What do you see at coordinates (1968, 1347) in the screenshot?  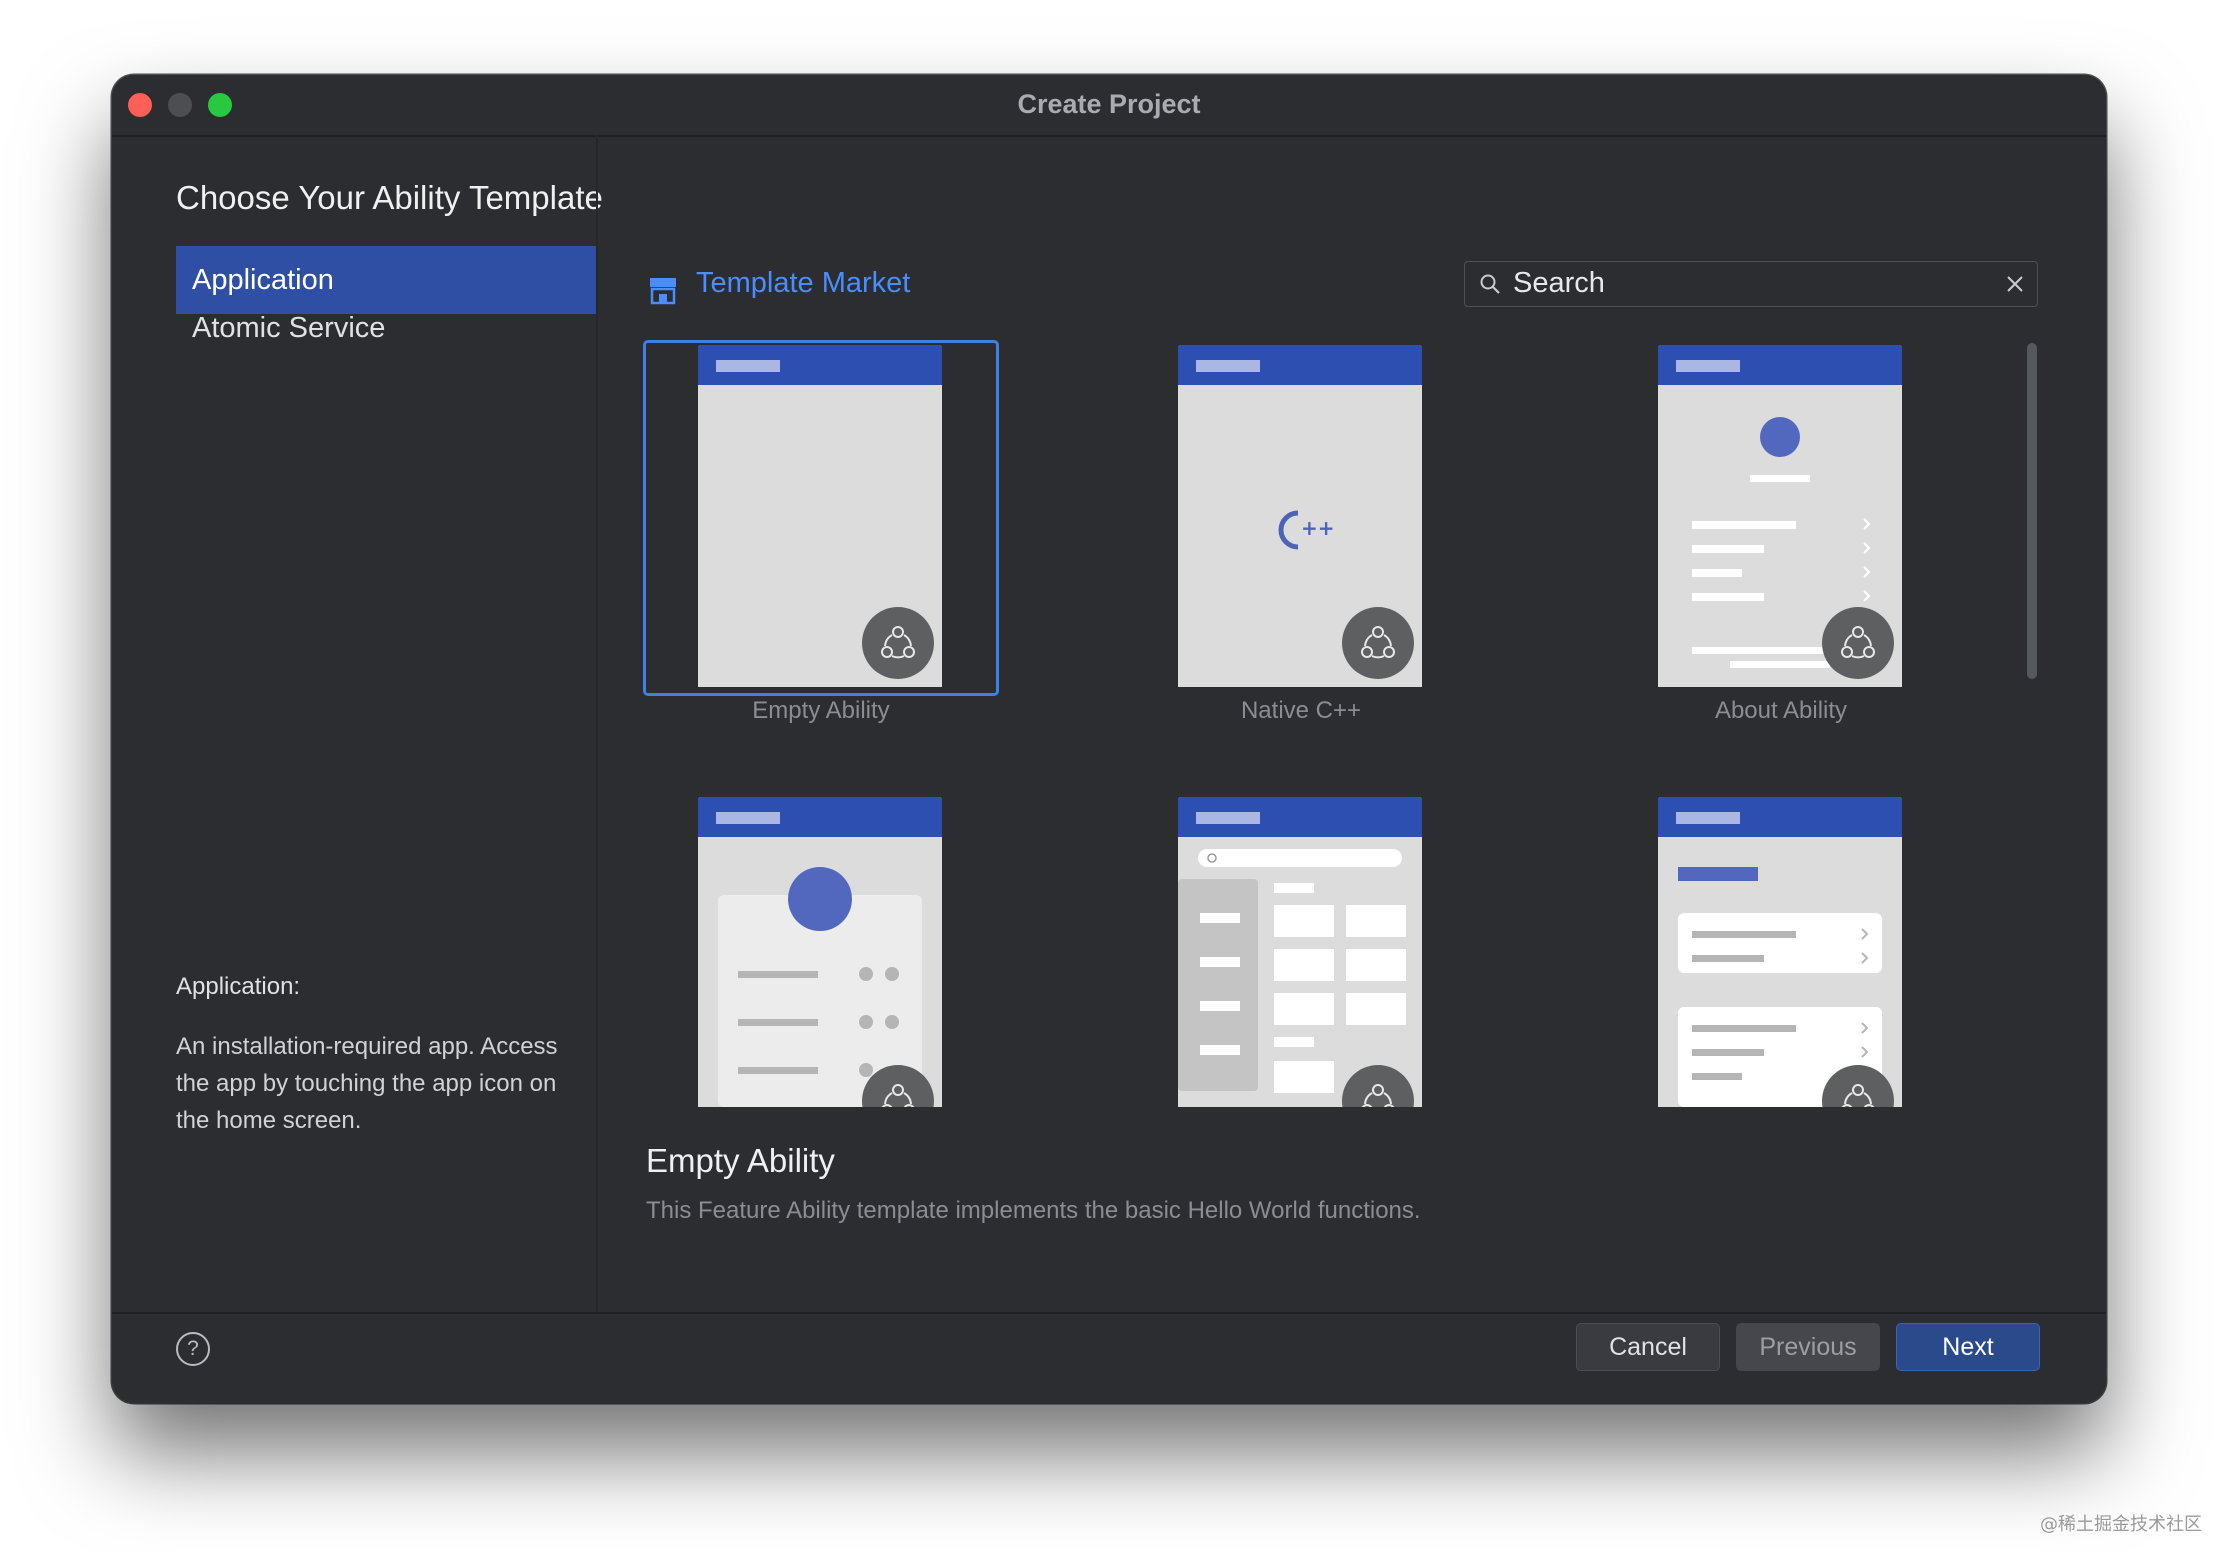 I see `next-button: Next` at bounding box center [1968, 1347].